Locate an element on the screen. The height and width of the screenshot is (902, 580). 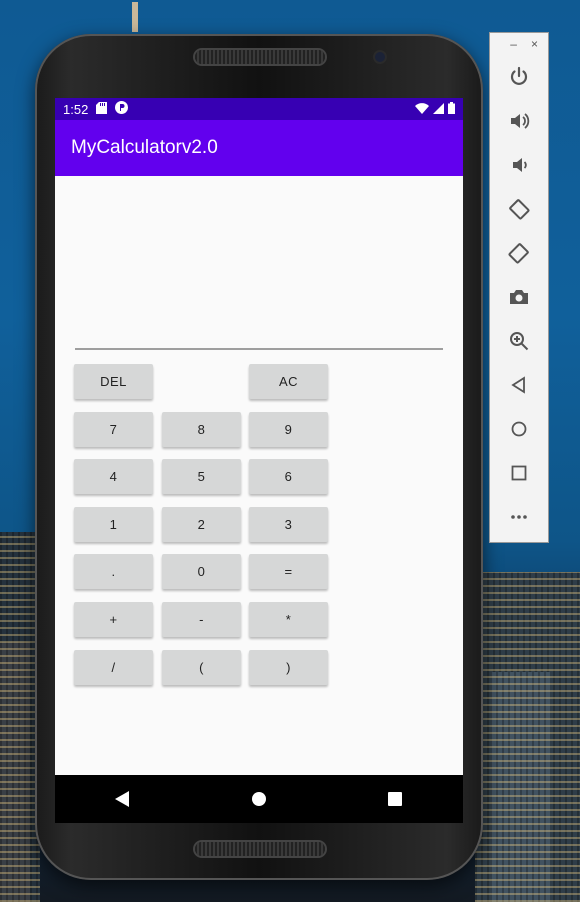
app-title: MyCalculatorv2.0 is located at coordinates (144, 147).